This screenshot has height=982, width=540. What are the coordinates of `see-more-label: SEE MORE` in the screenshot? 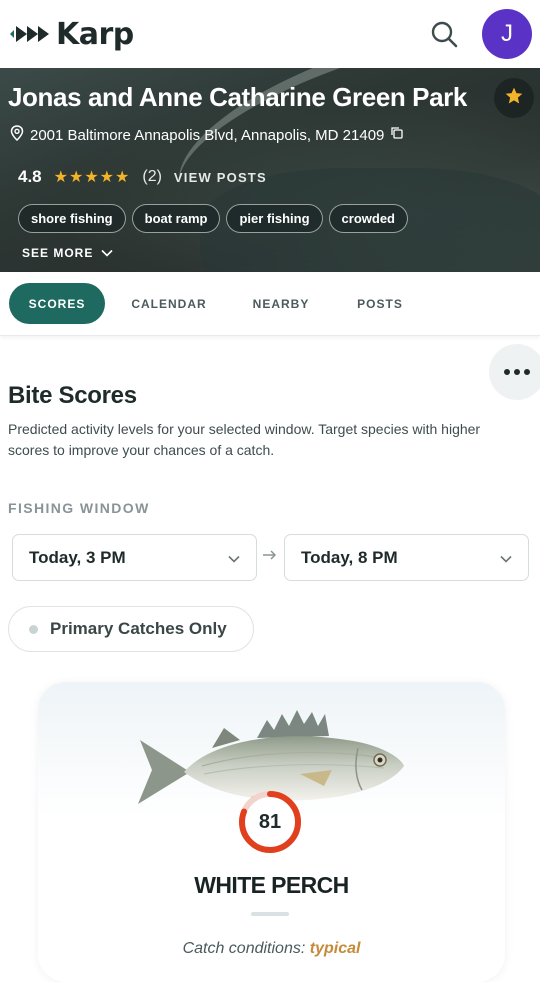 It's located at (58, 253).